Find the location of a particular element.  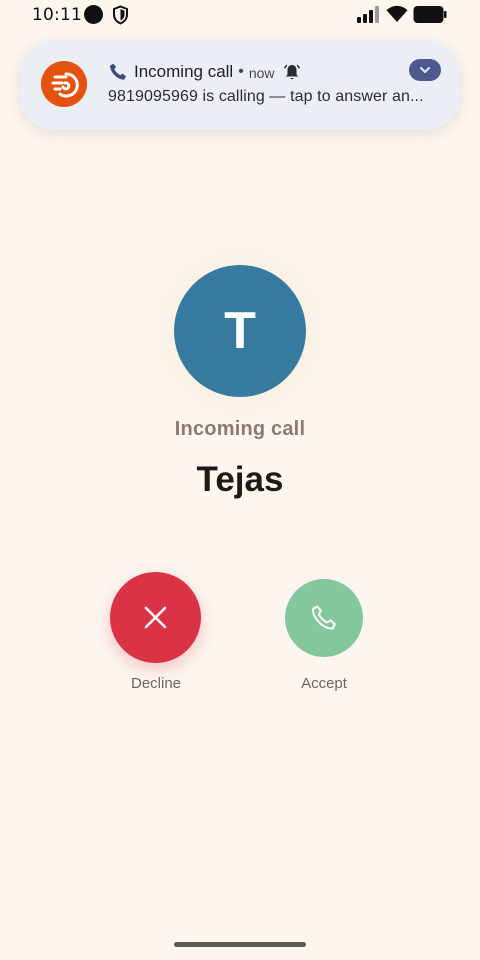

notification-header: Incoming call • now is located at coordinates (204, 72).